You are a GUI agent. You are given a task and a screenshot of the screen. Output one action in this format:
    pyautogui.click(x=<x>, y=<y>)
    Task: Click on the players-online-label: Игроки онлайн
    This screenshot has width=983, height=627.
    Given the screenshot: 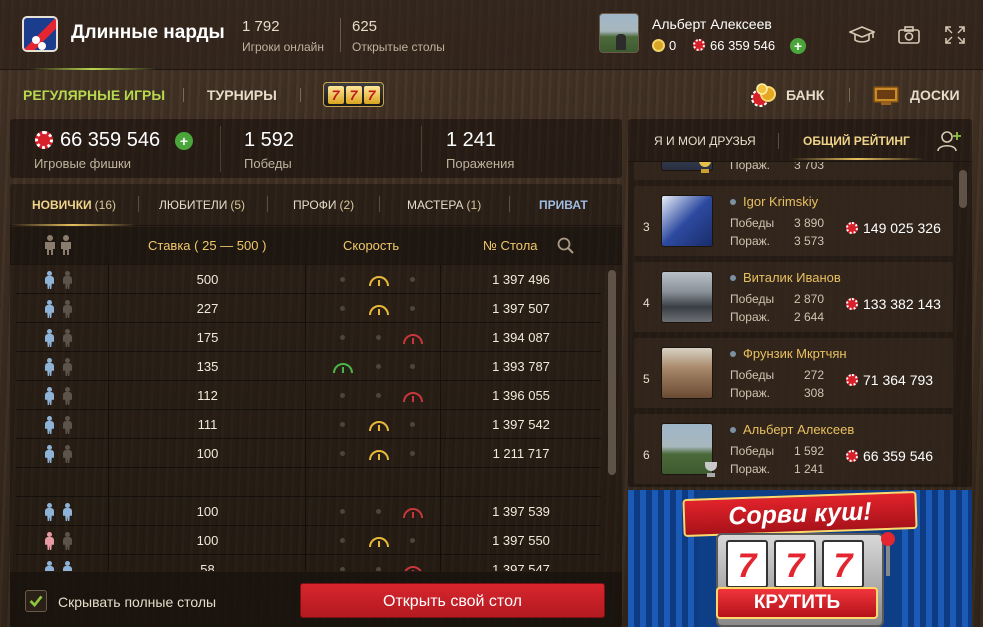 What is the action you would take?
    pyautogui.click(x=283, y=47)
    